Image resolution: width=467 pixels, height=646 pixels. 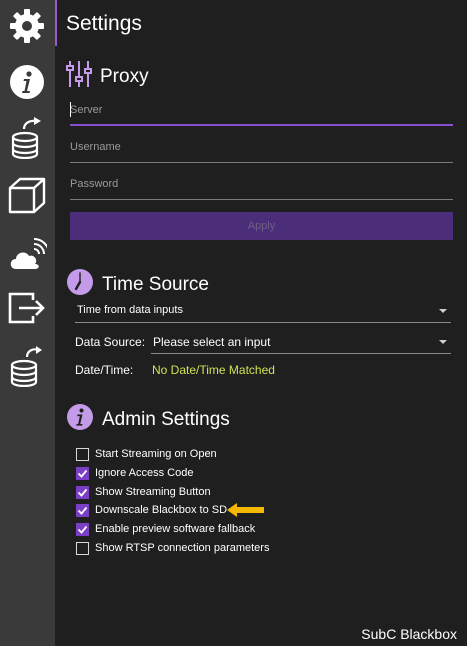 I want to click on option-label: Downscale Blackbox to SD, so click(x=161, y=510).